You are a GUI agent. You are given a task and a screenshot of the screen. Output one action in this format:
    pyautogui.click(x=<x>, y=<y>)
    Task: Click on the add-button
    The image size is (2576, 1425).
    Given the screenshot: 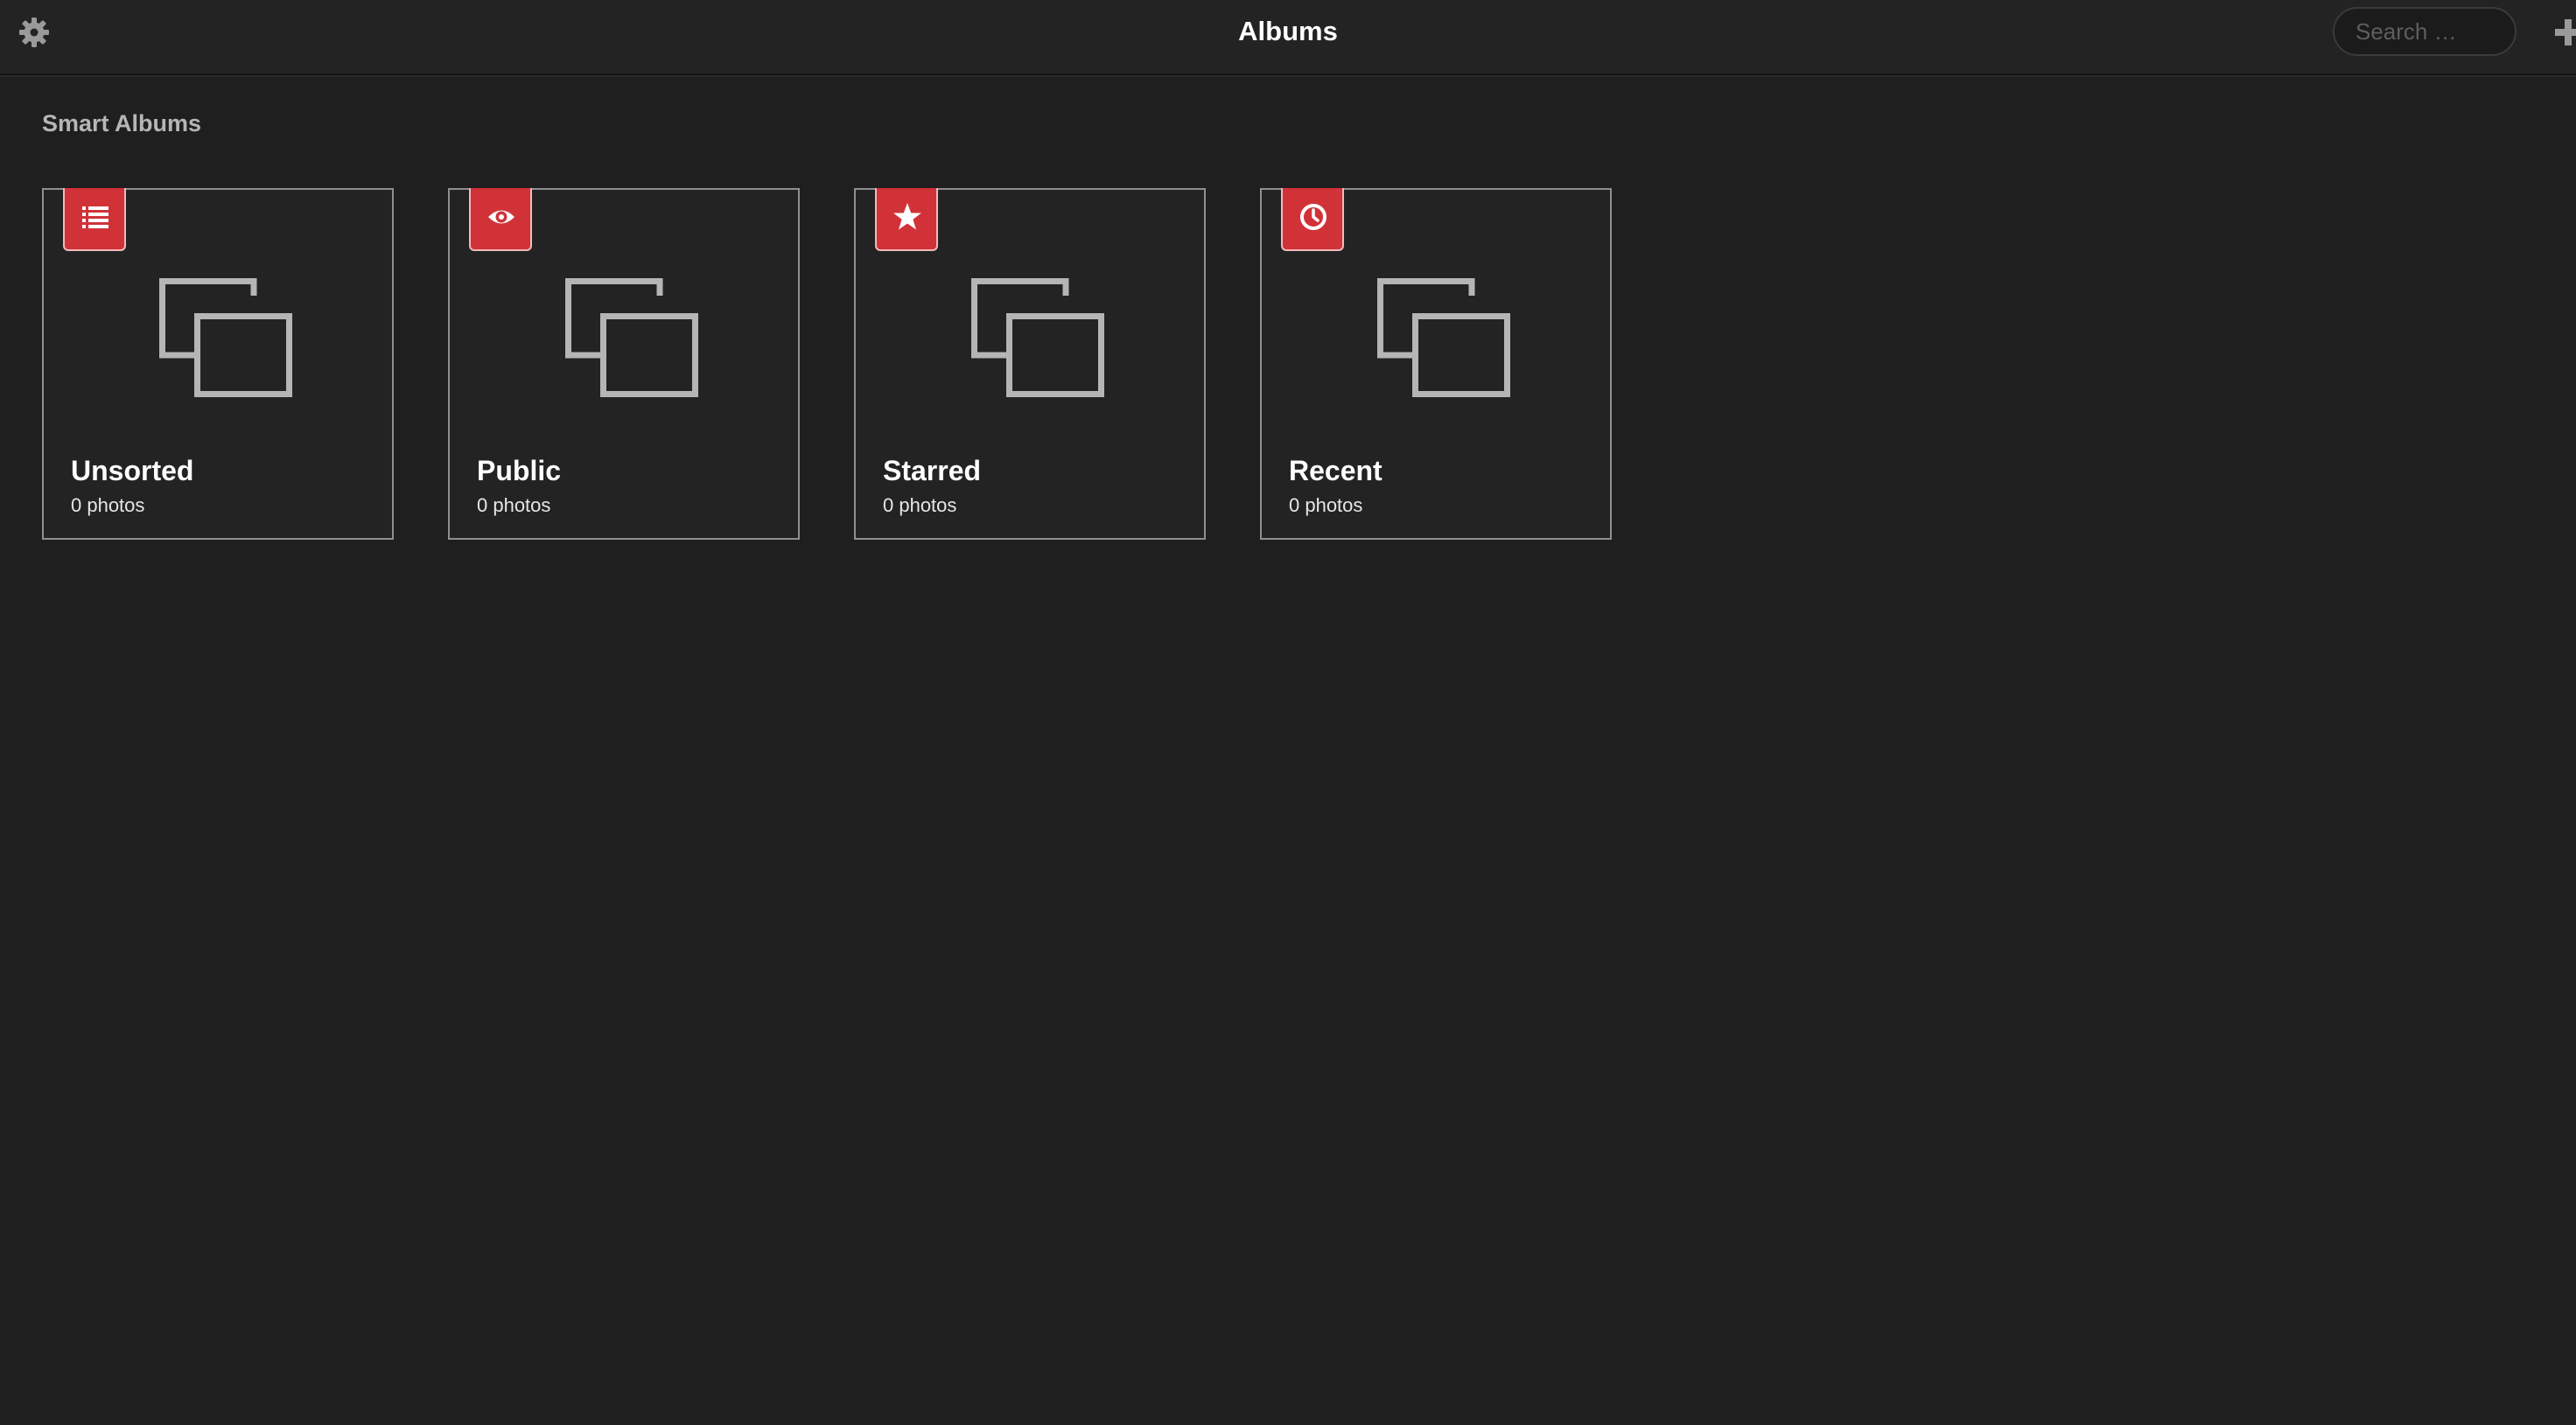 What is the action you would take?
    pyautogui.click(x=2564, y=32)
    